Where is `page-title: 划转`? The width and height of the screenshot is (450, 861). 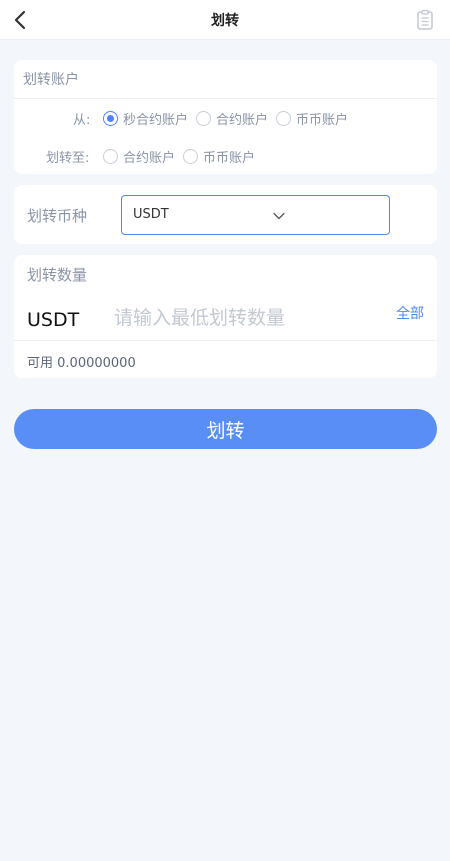 page-title: 划转 is located at coordinates (225, 21).